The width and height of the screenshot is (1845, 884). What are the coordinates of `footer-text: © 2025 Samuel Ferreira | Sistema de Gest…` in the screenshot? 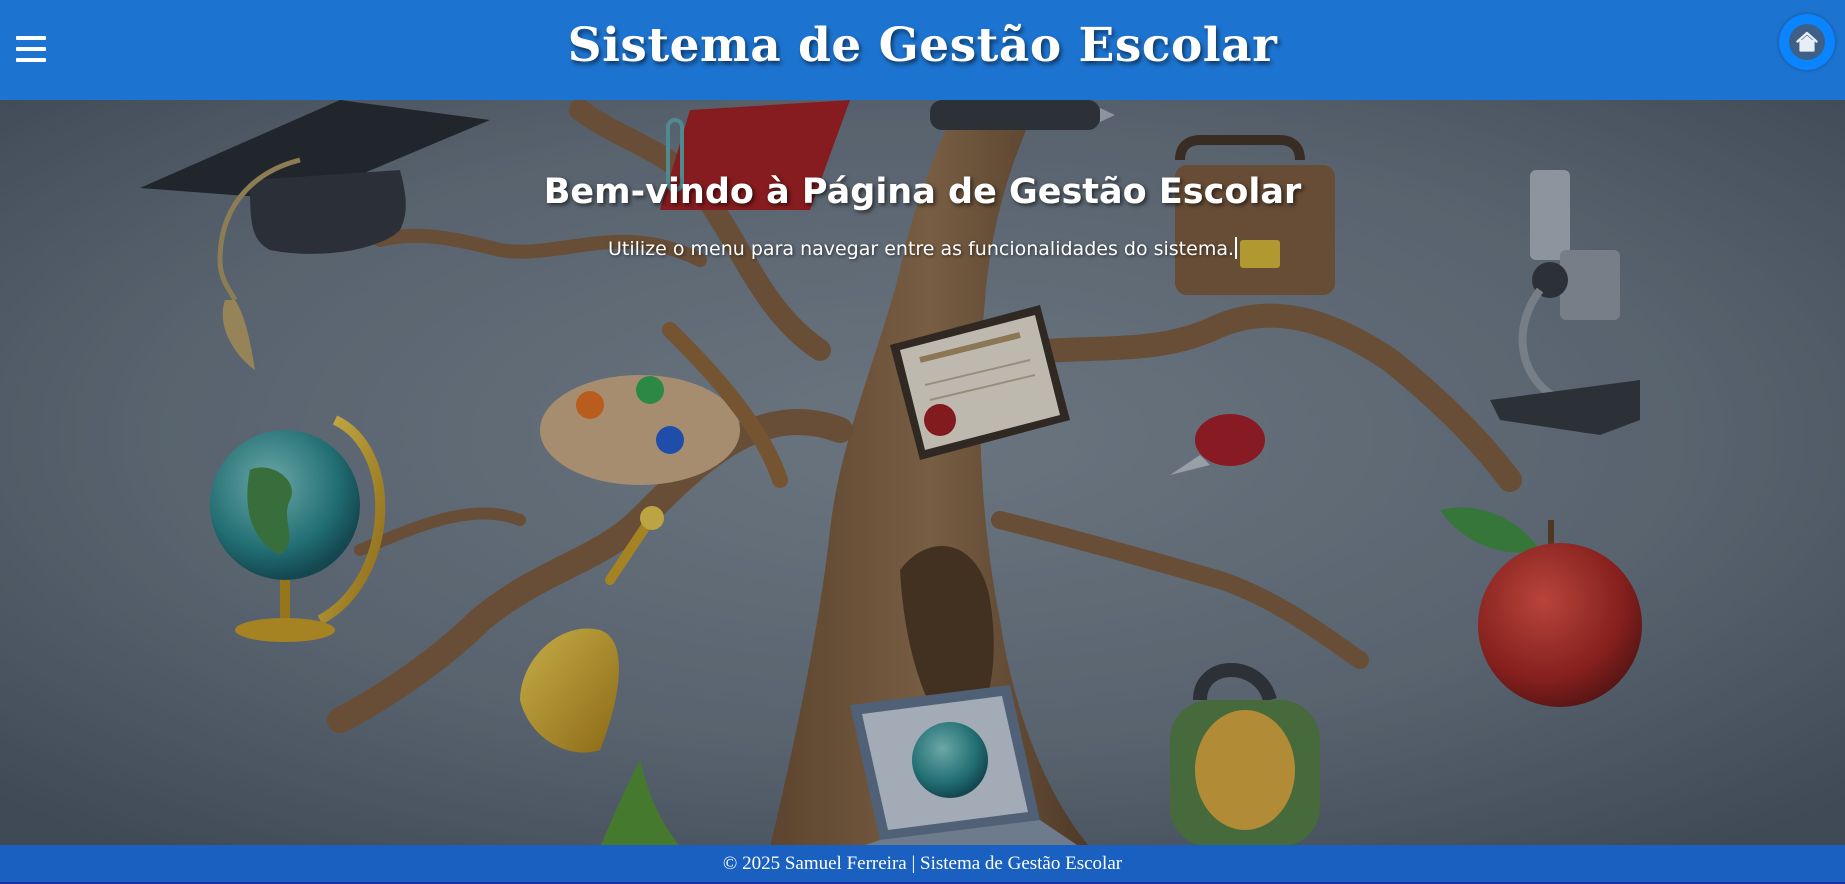 It's located at (922, 863).